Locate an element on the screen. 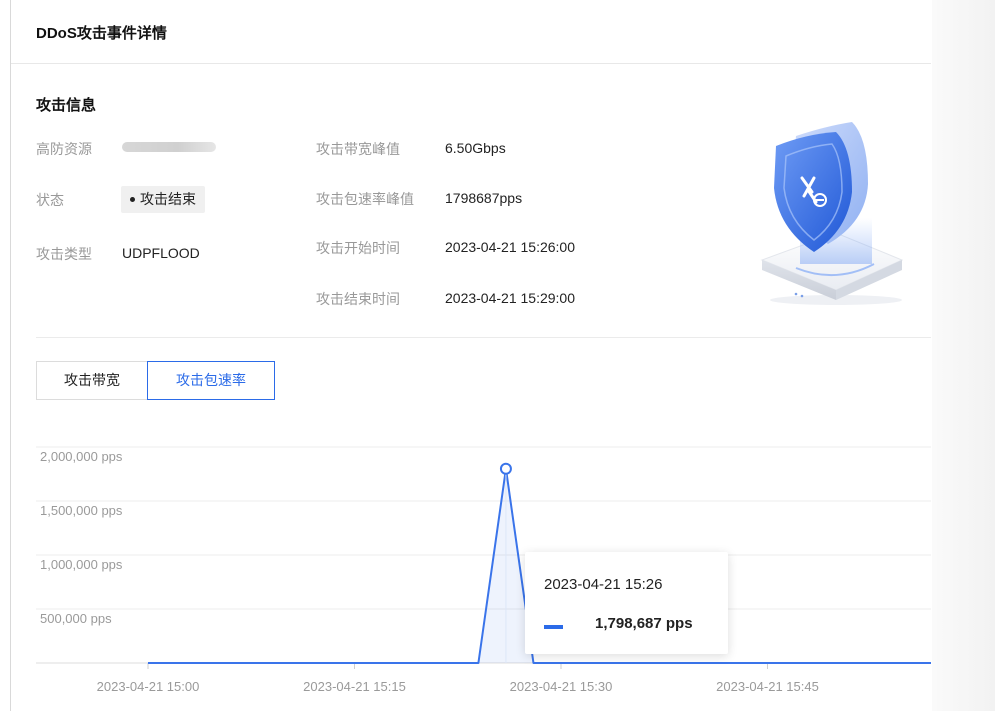 This screenshot has width=995, height=711. type-value: UDPFLOOD is located at coordinates (161, 253).